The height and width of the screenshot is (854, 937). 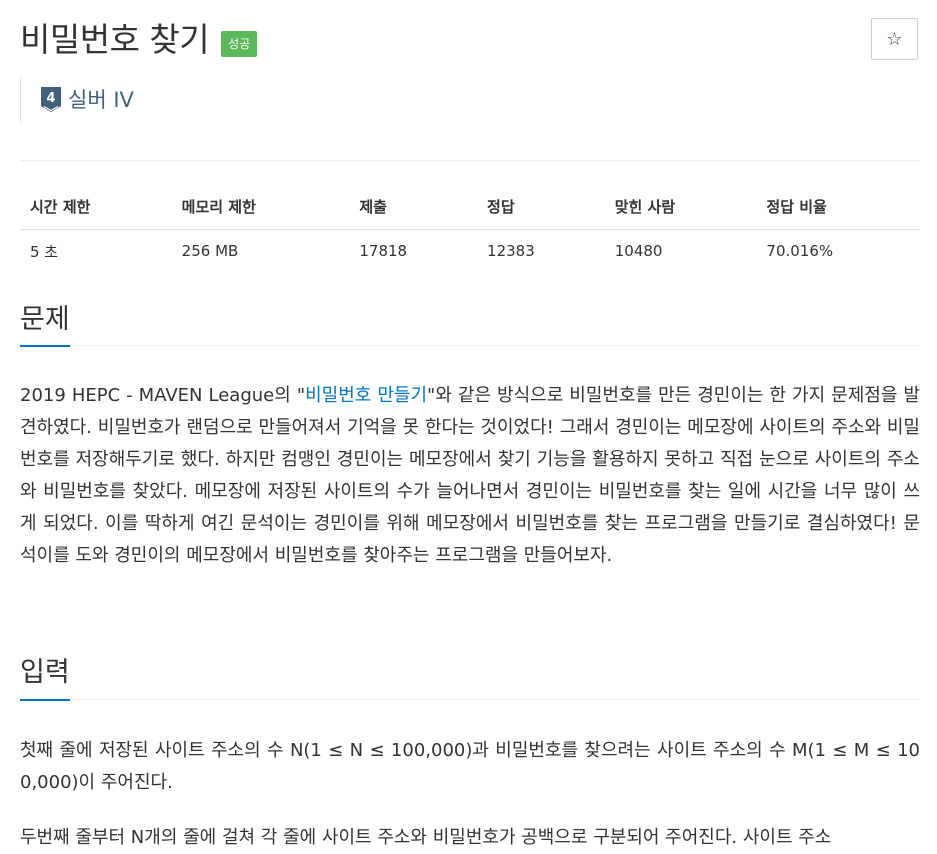 What do you see at coordinates (383, 251) in the screenshot?
I see `submissions-value: 17818` at bounding box center [383, 251].